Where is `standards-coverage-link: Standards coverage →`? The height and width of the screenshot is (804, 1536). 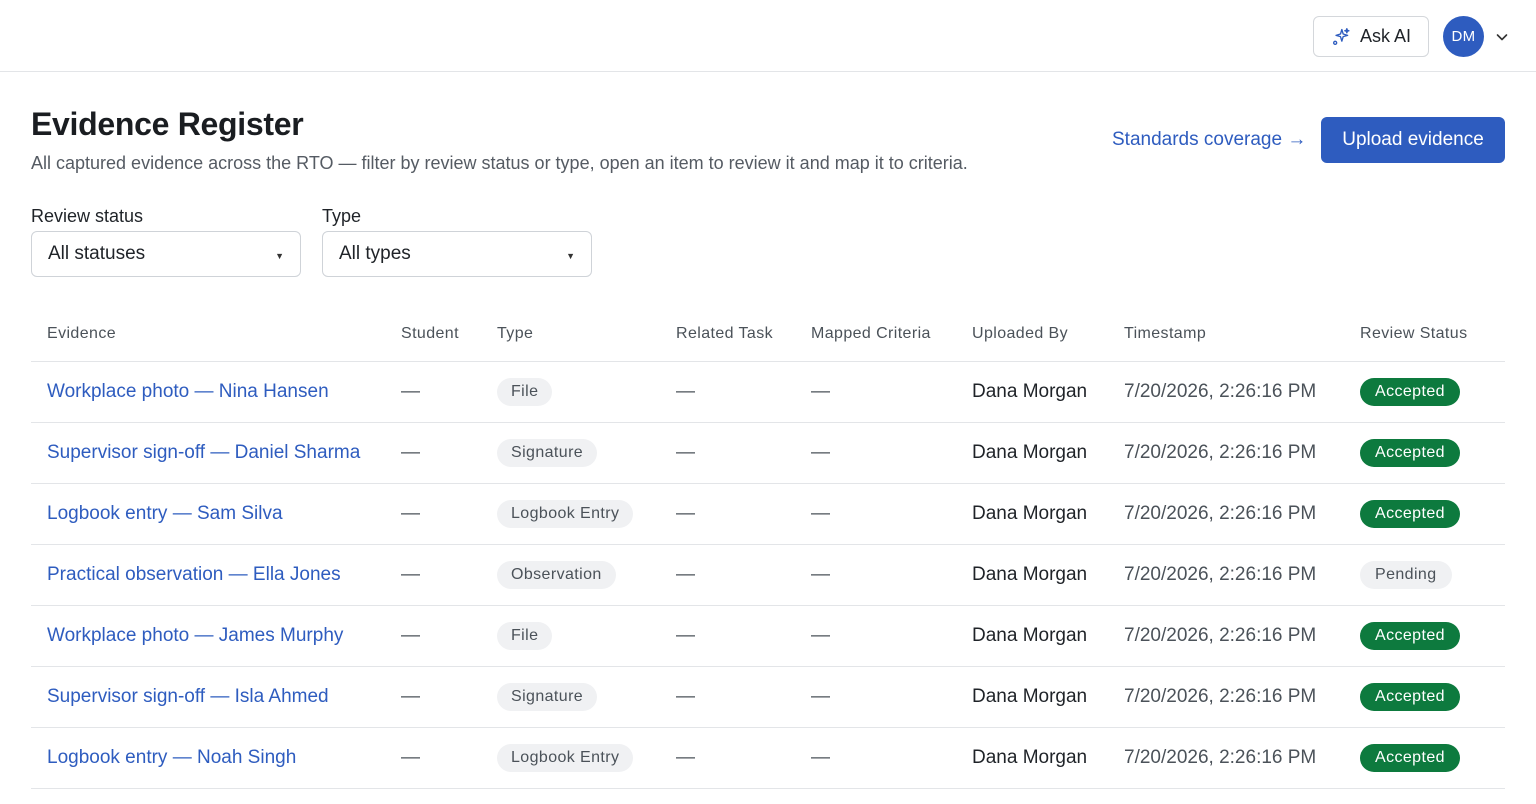 standards-coverage-link: Standards coverage → is located at coordinates (1209, 140).